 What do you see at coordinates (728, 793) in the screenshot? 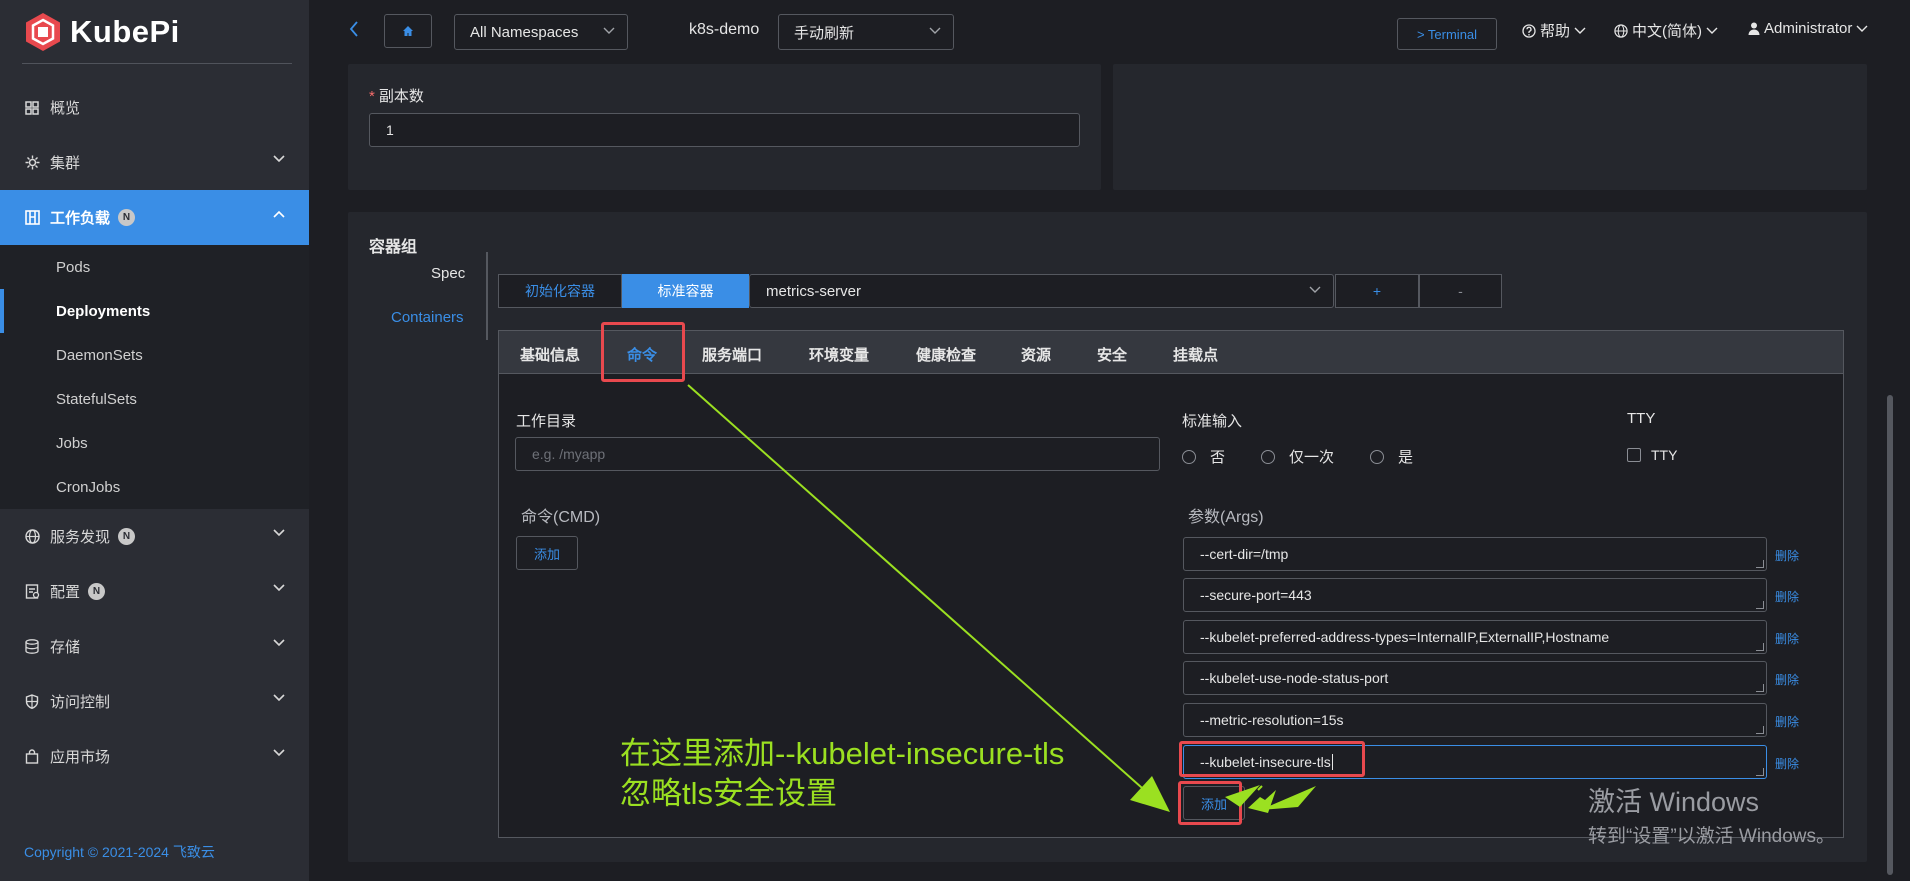
I see `annotation-line-2: 忽略tls安全设置` at bounding box center [728, 793].